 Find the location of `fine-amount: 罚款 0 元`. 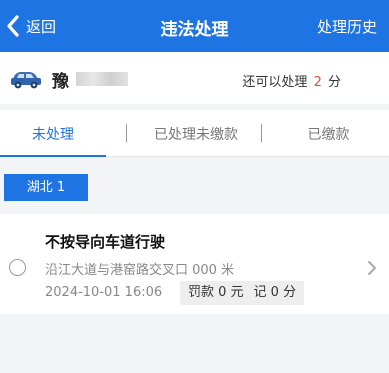

fine-amount: 罚款 0 元 is located at coordinates (216, 292).